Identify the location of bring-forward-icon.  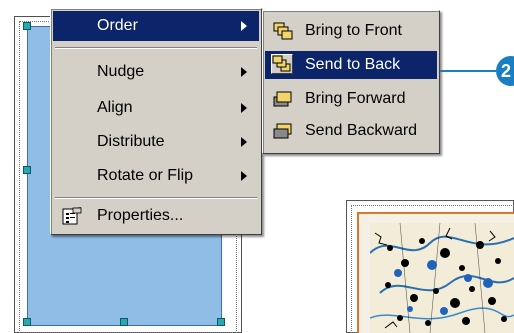
(283, 99).